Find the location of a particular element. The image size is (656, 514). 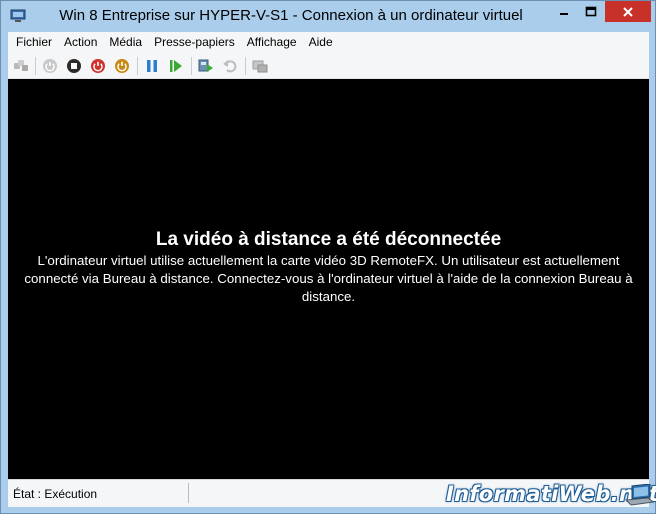

toolbar is located at coordinates (328, 65).